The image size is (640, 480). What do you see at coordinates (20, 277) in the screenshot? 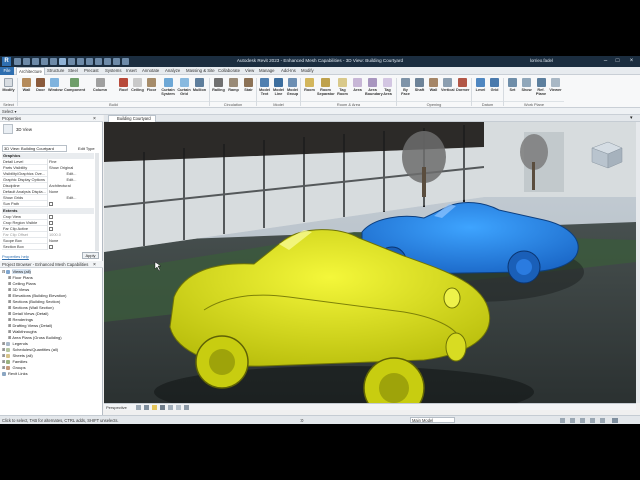
I see `tree-item-floor-plans: ⊞ Floor Plans` at bounding box center [20, 277].